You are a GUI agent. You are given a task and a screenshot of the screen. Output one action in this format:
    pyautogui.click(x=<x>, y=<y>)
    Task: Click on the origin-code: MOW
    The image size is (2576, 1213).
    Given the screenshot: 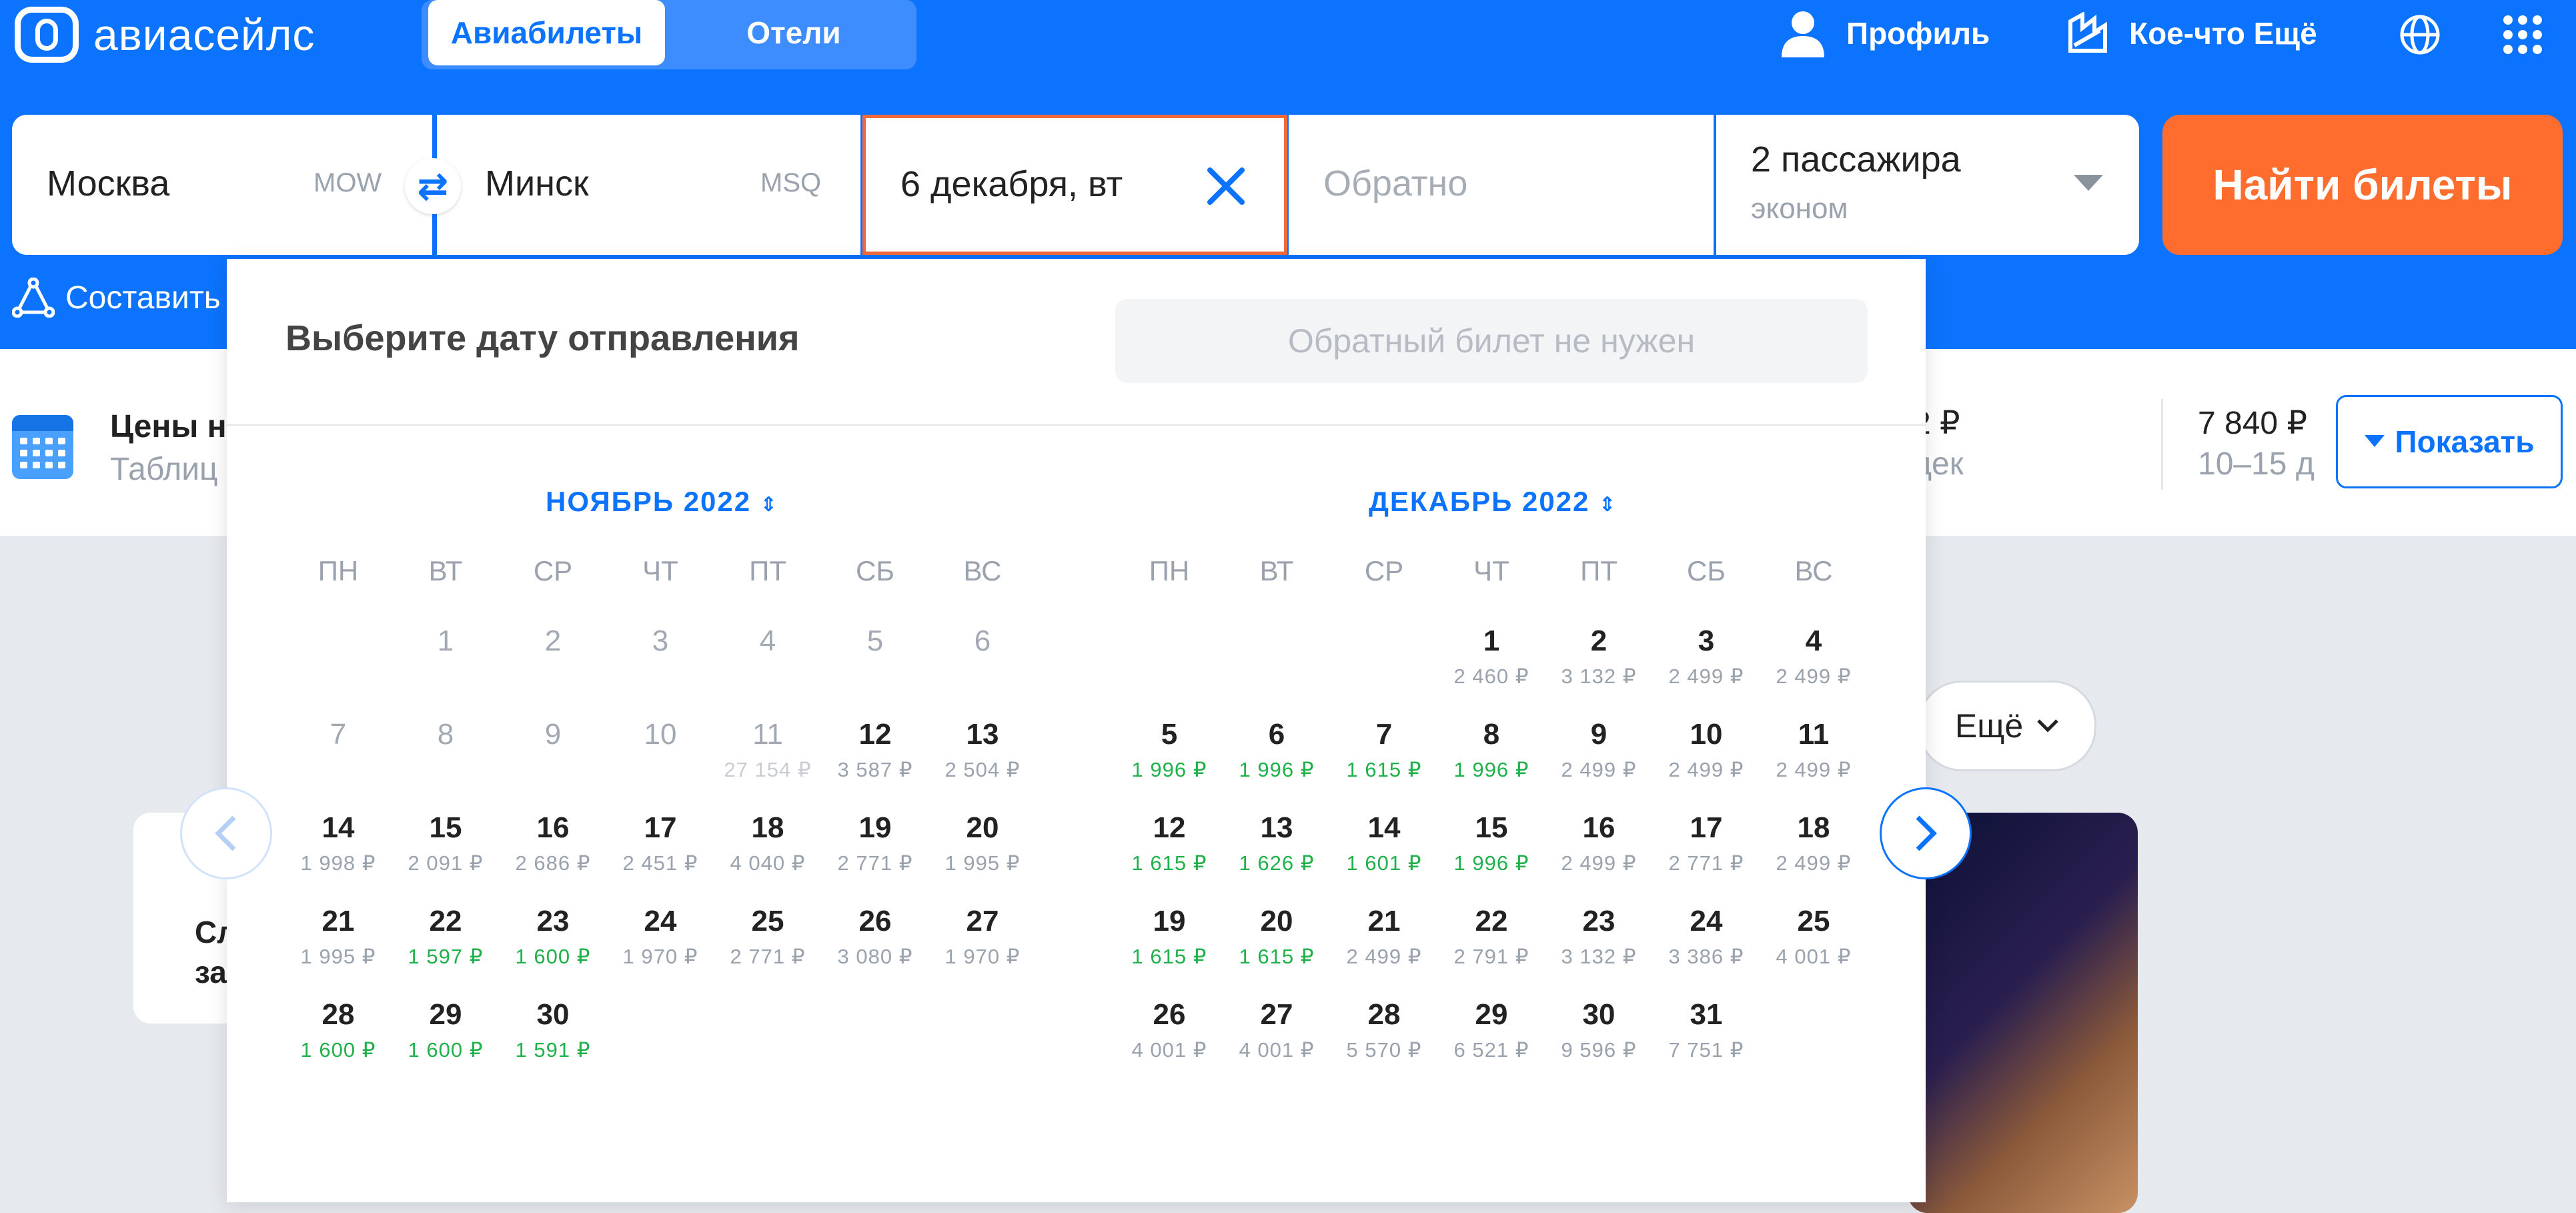 What is the action you would take?
    pyautogui.click(x=348, y=182)
    